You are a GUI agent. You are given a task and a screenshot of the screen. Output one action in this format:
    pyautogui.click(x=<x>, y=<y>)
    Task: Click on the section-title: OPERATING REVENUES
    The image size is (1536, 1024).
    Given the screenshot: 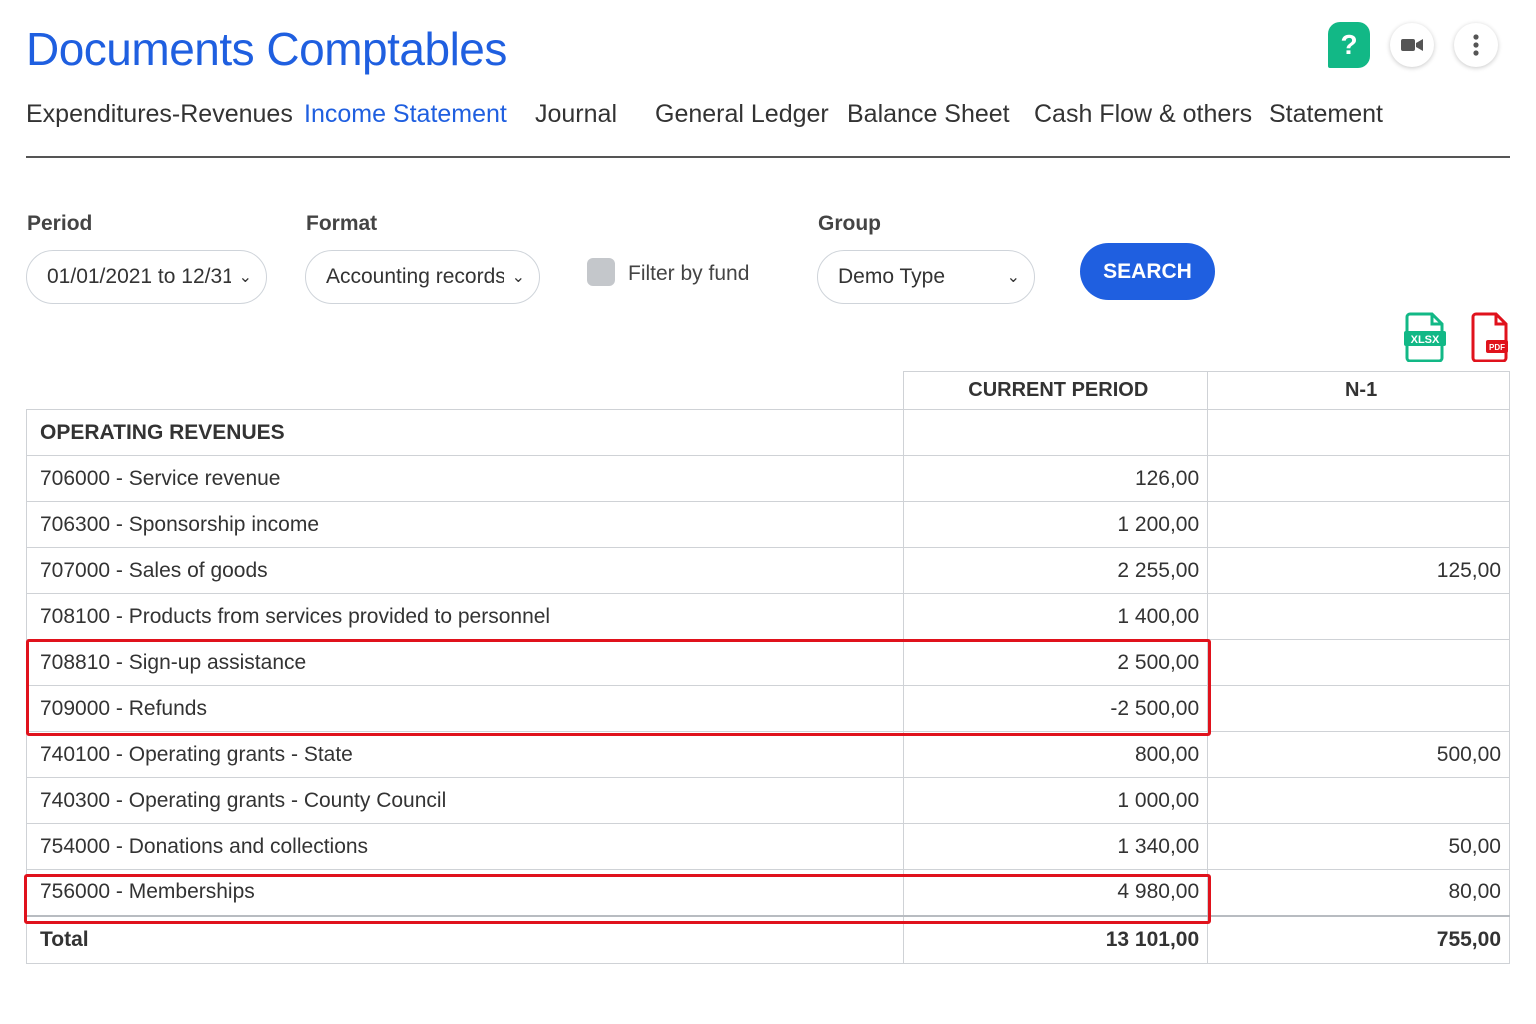 What is the action you would take?
    pyautogui.click(x=465, y=432)
    